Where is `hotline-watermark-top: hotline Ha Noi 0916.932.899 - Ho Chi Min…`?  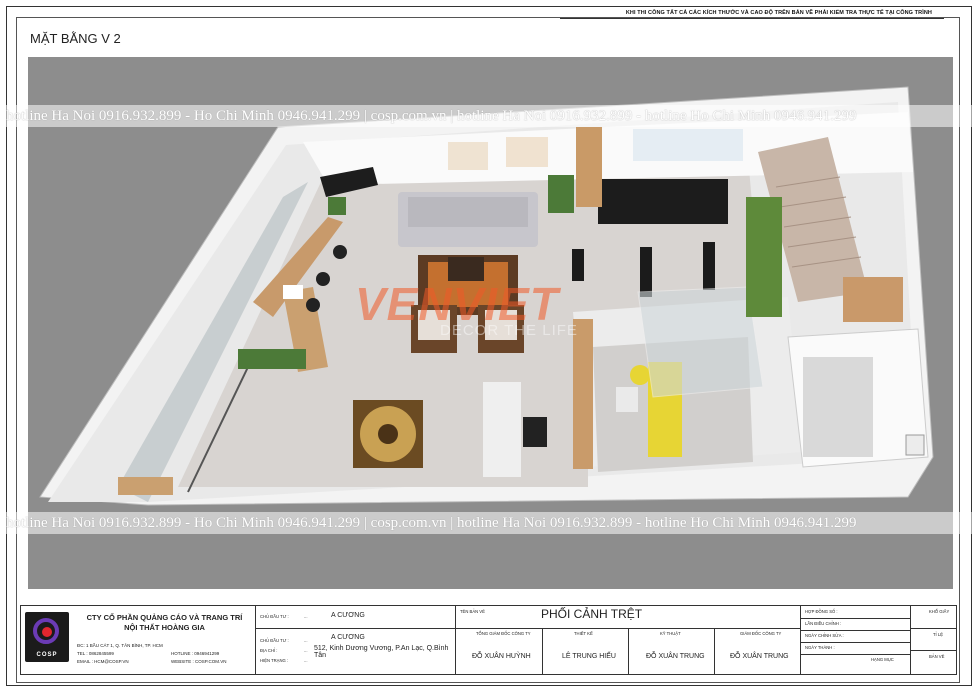 hotline-watermark-top: hotline Ha Noi 0916.932.899 - Ho Chi Min… is located at coordinates (490, 116).